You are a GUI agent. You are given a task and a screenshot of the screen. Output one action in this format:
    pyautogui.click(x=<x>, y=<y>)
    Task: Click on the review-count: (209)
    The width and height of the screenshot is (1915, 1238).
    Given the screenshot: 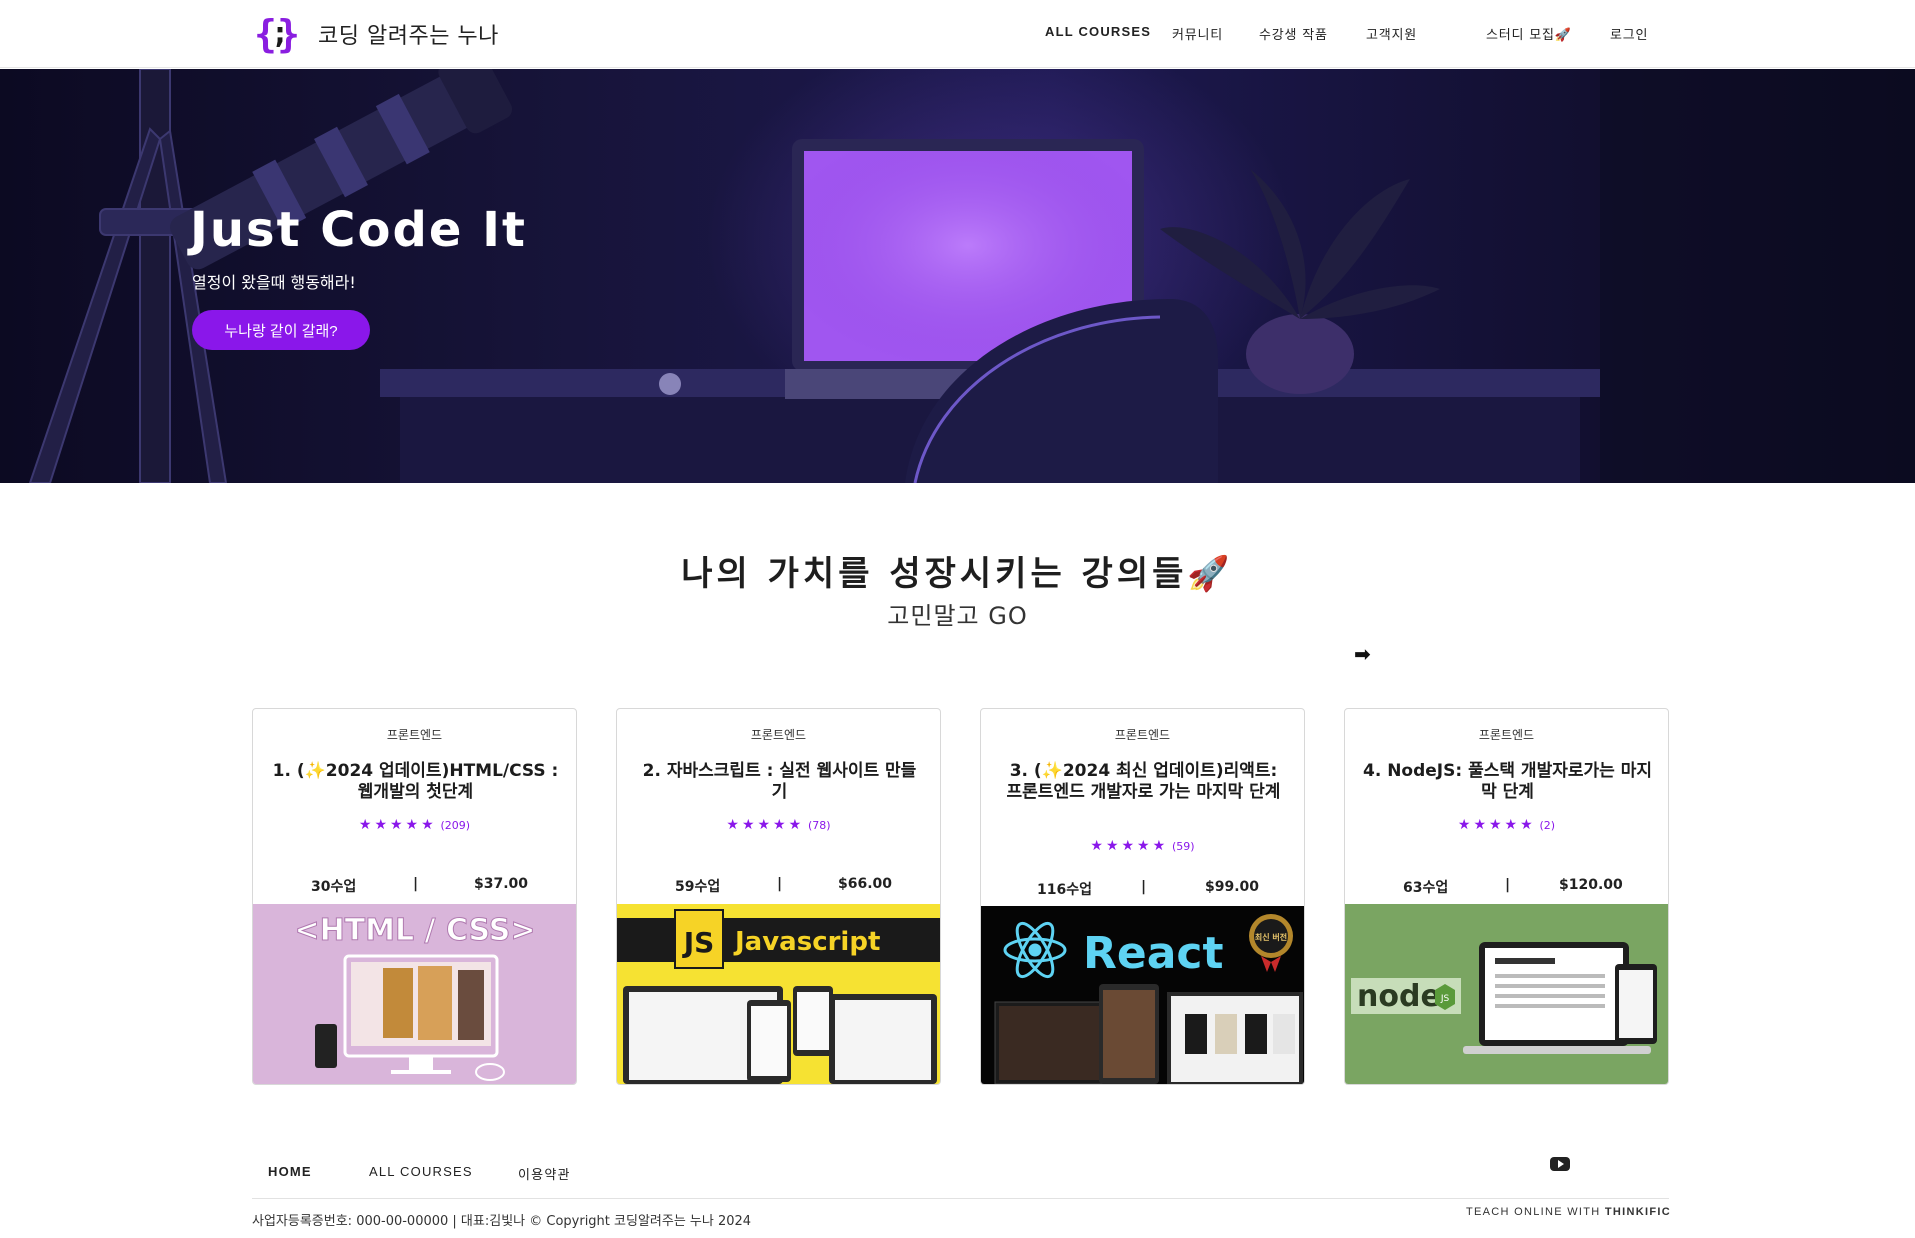 What is the action you would take?
    pyautogui.click(x=455, y=825)
    